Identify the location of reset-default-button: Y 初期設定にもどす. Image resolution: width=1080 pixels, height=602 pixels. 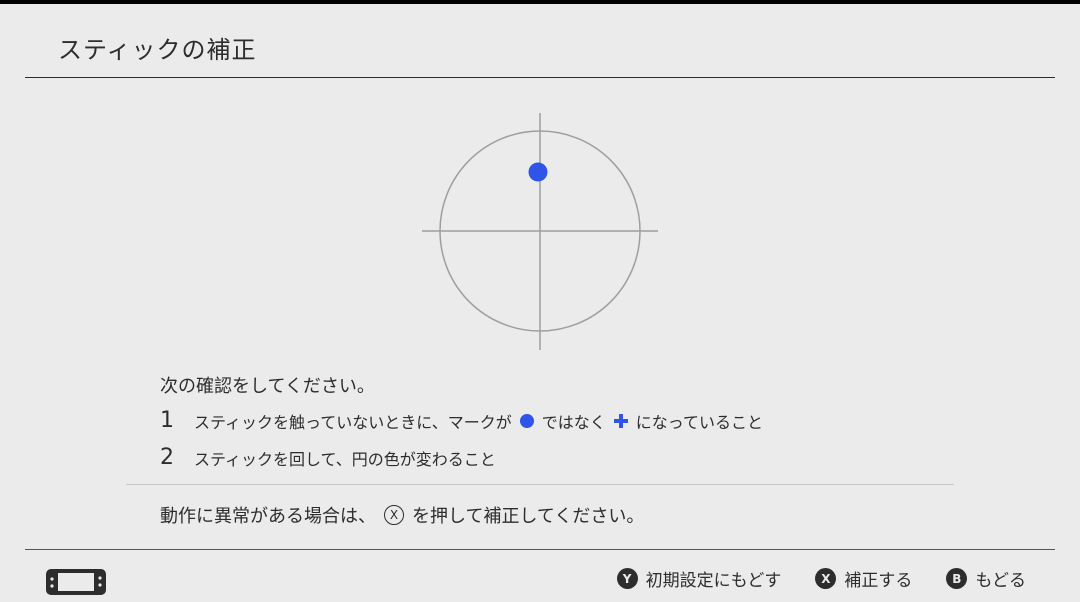
(699, 578).